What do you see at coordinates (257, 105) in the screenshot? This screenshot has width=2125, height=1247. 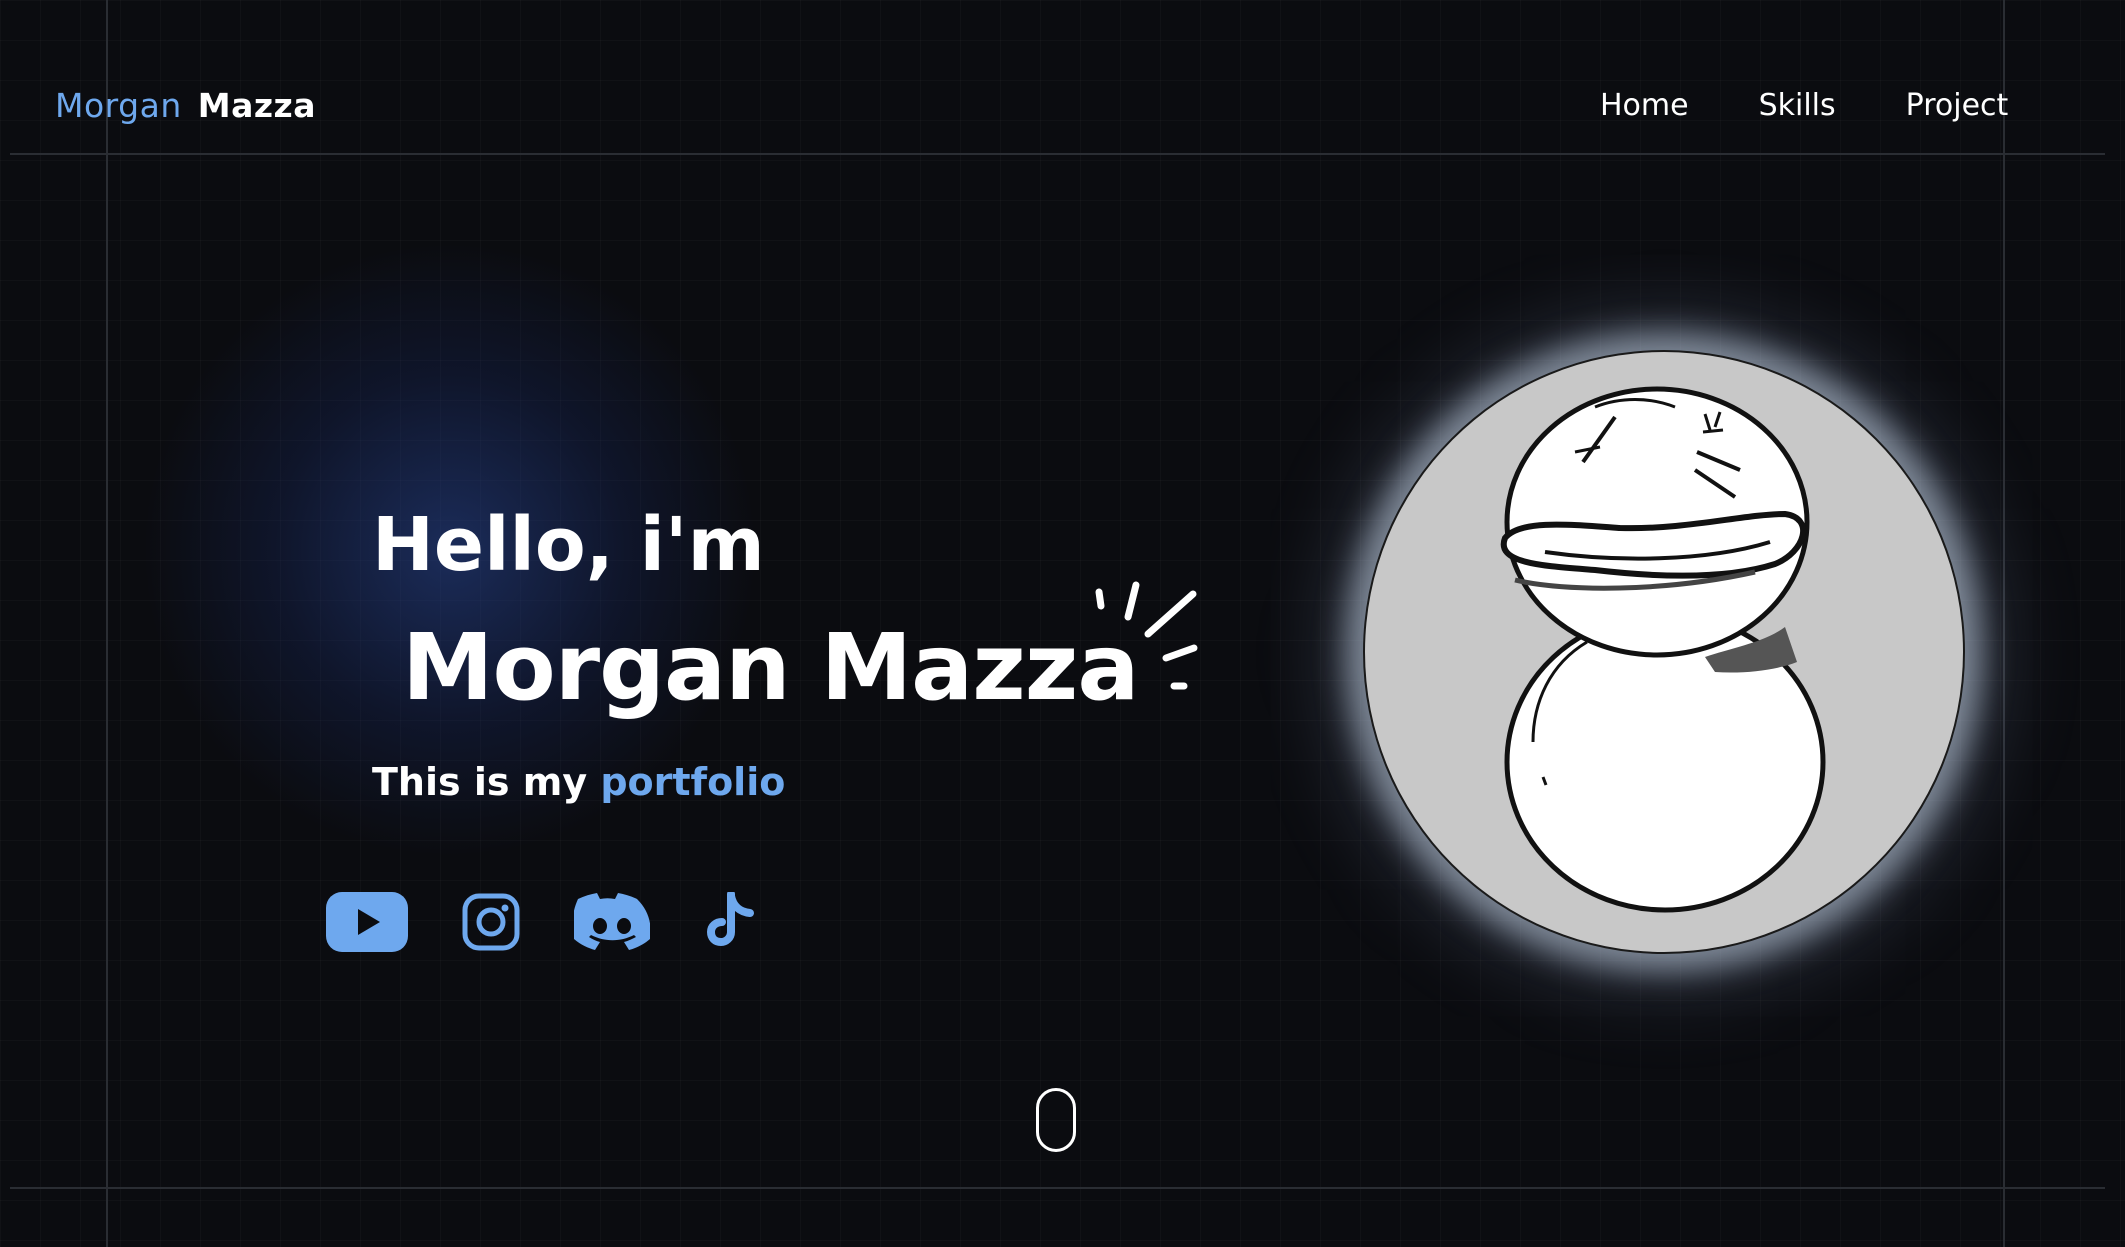 I see `brand-last-name: Mazza` at bounding box center [257, 105].